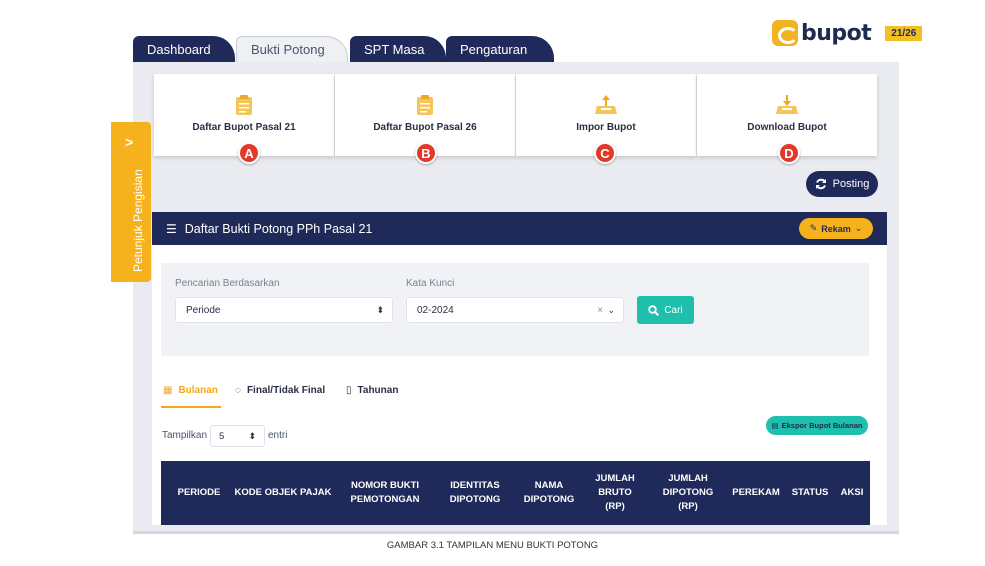 The width and height of the screenshot is (985, 566). What do you see at coordinates (286, 390) in the screenshot?
I see `tab-label: Final/Tidak Final` at bounding box center [286, 390].